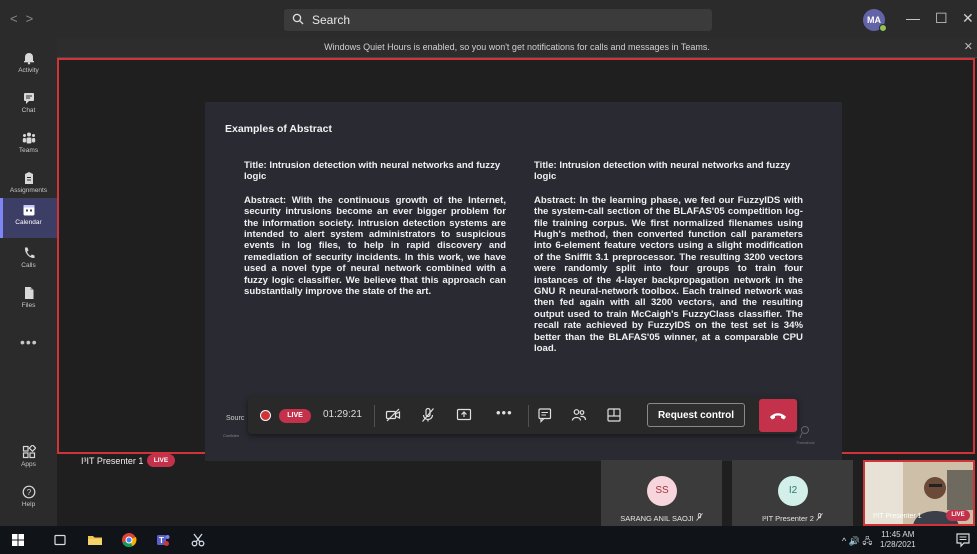  What do you see at coordinates (28, 190) in the screenshot?
I see `rail-label: Assignments` at bounding box center [28, 190].